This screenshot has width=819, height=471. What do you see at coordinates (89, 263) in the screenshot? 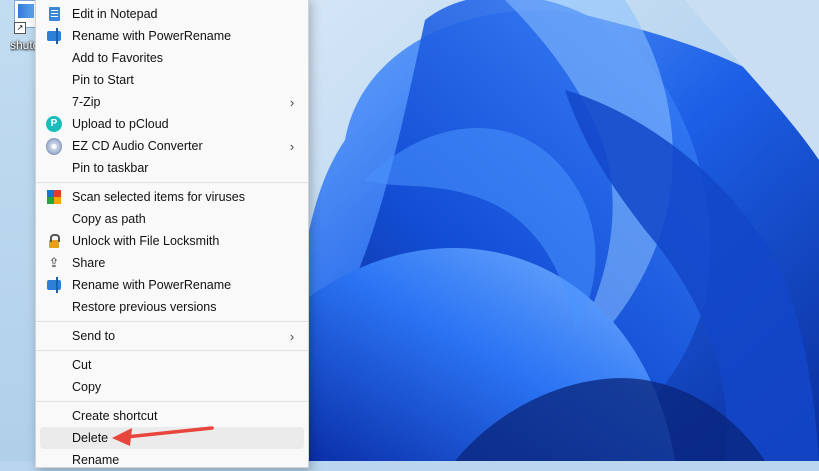
I see `menu-item-label: Share` at bounding box center [89, 263].